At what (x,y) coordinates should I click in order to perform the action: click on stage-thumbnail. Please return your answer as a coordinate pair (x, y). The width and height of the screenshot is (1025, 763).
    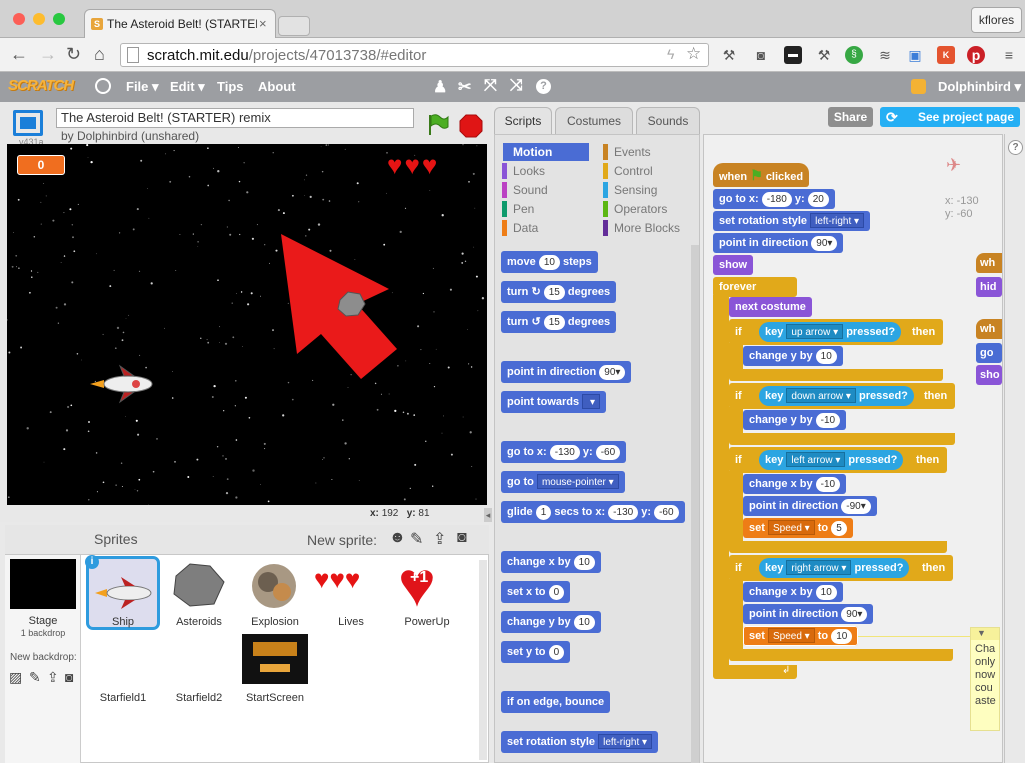
    Looking at the image, I should click on (43, 584).